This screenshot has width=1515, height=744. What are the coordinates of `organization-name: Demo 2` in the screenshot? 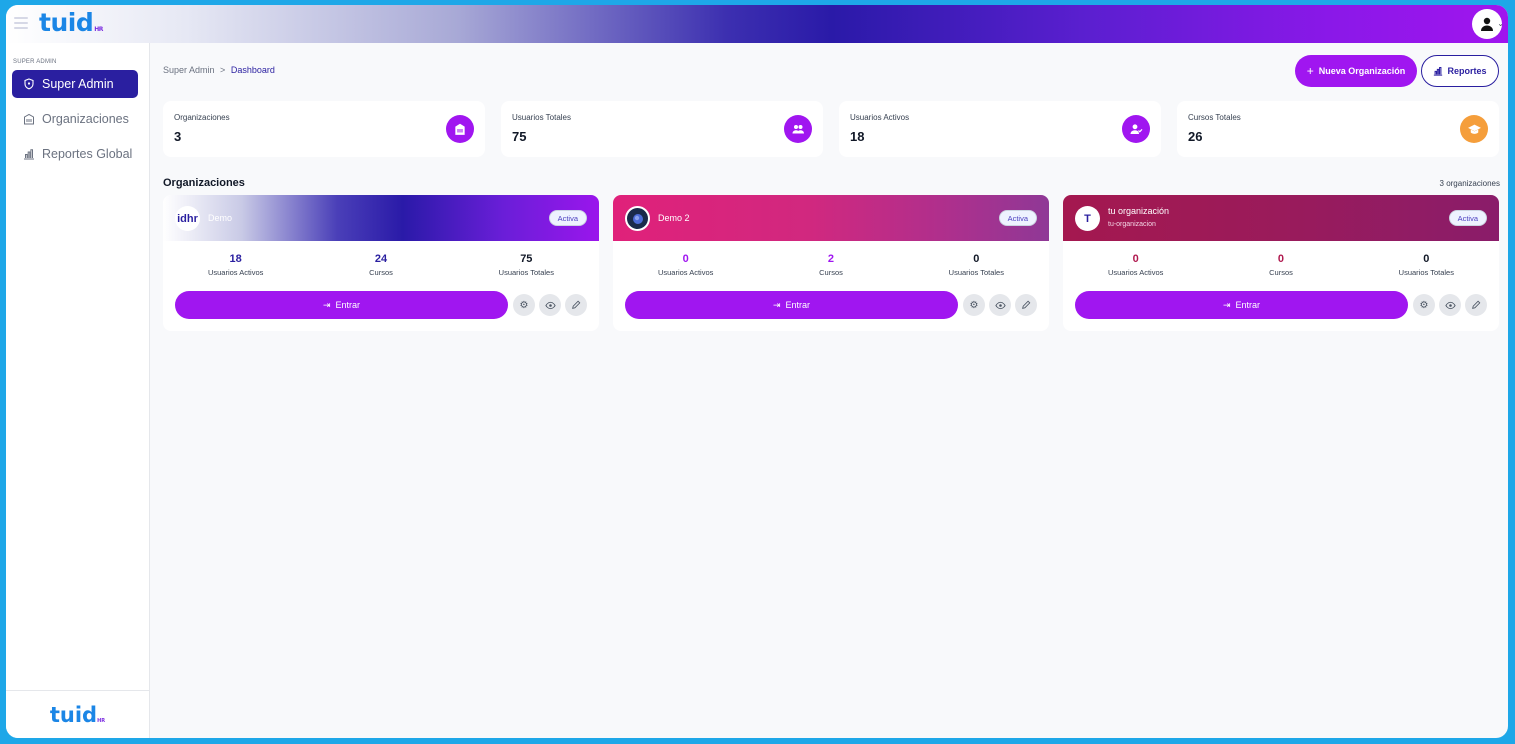 It's located at (674, 218).